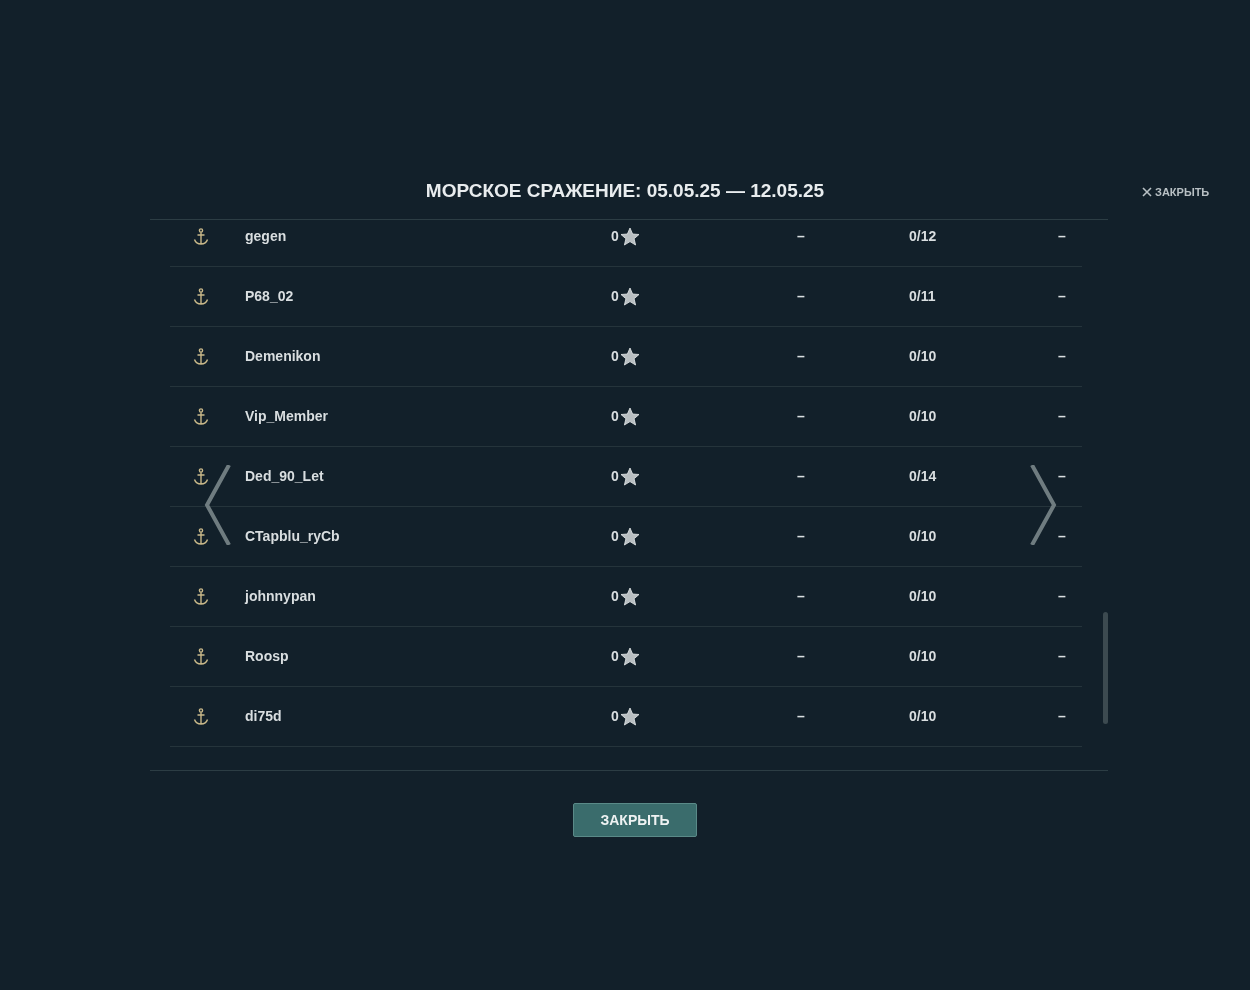 The width and height of the screenshot is (1250, 990). What do you see at coordinates (923, 236) in the screenshot?
I see `table-cell-text: 0/12` at bounding box center [923, 236].